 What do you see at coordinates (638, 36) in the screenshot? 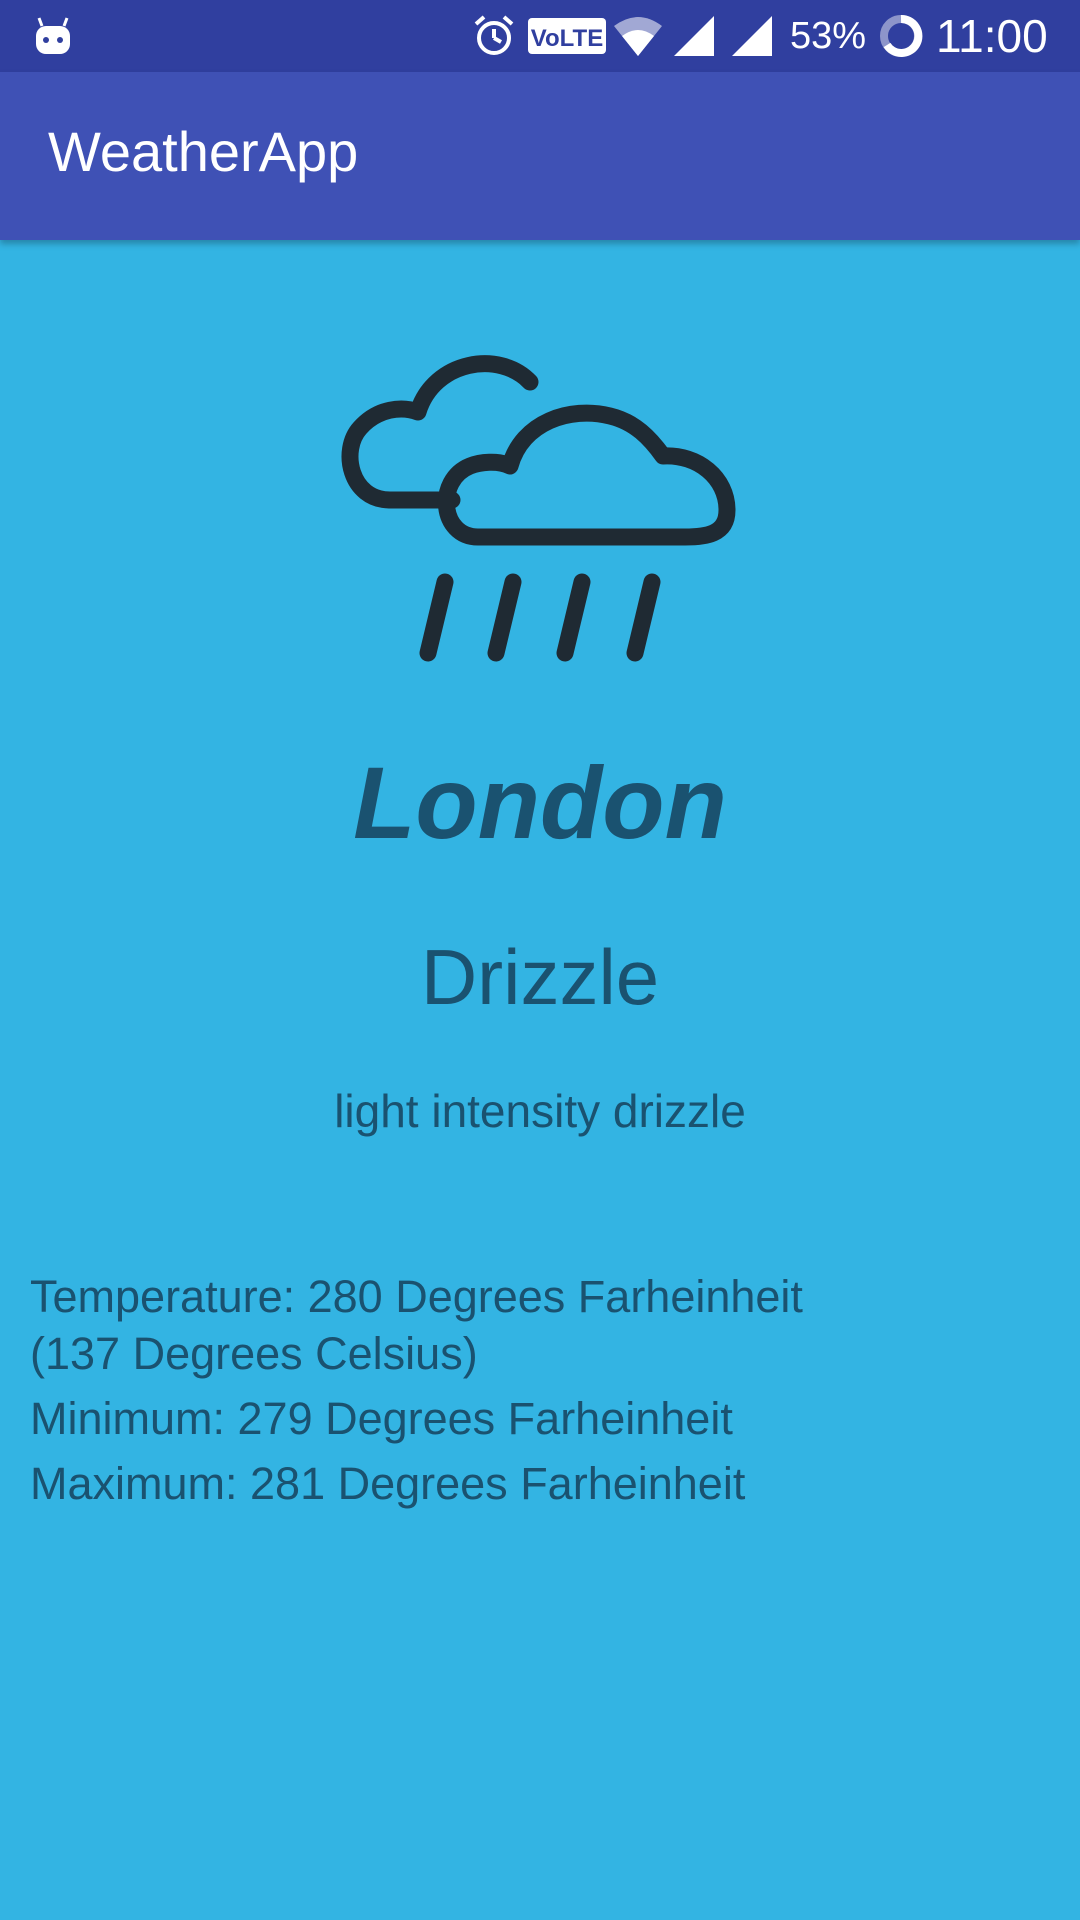
I see `wifi-icon` at bounding box center [638, 36].